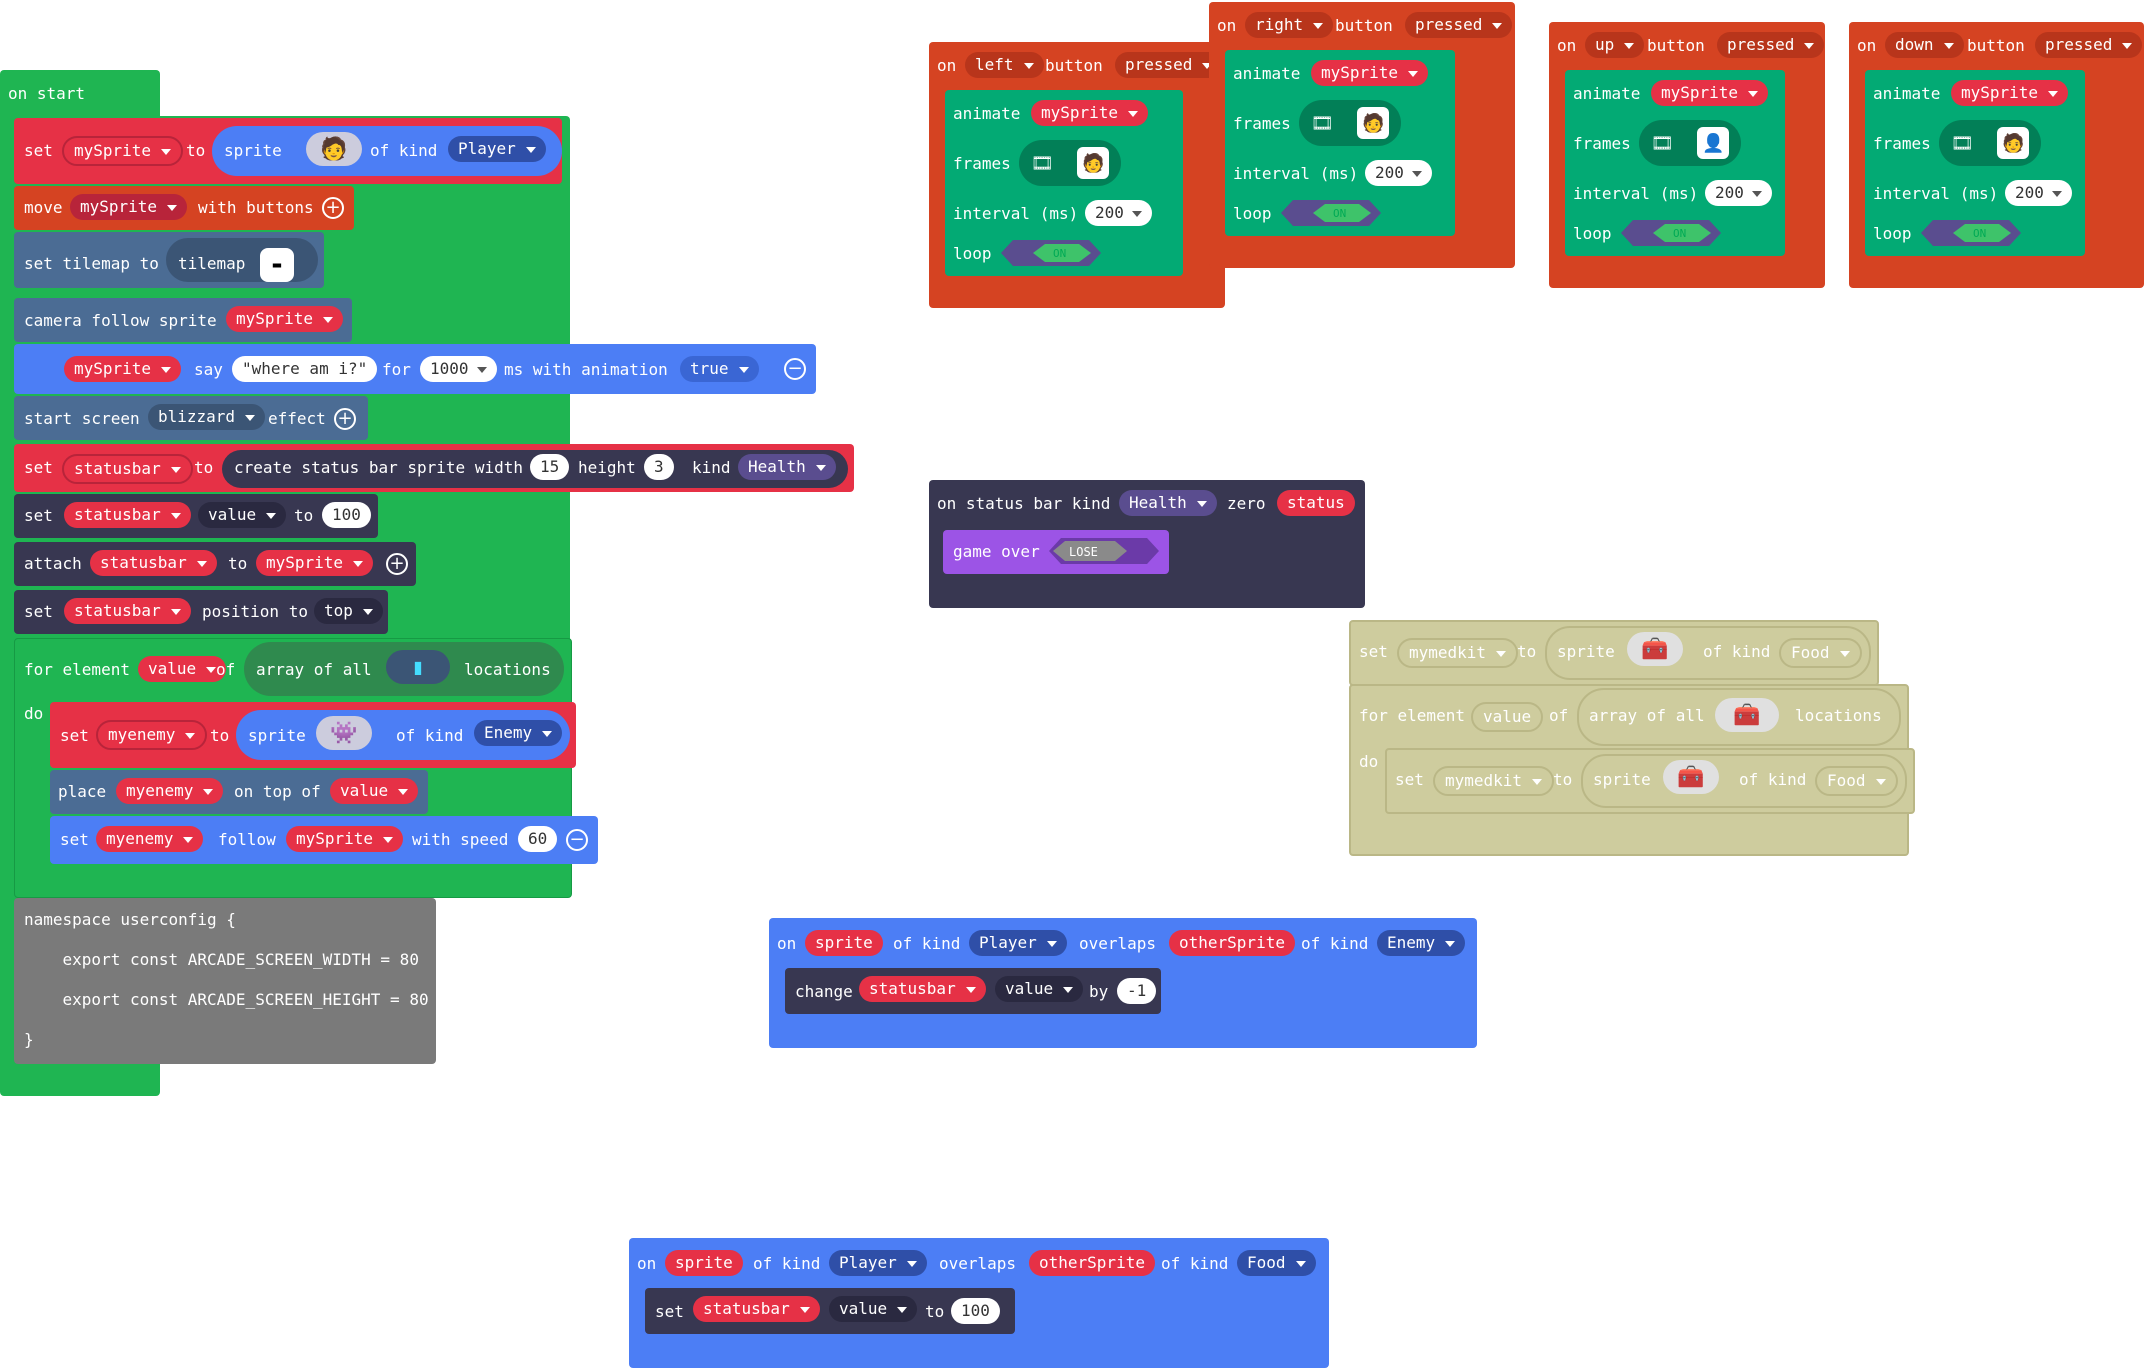  I want to click on frames-film-icon: 🎞 👤, so click(1690, 143).